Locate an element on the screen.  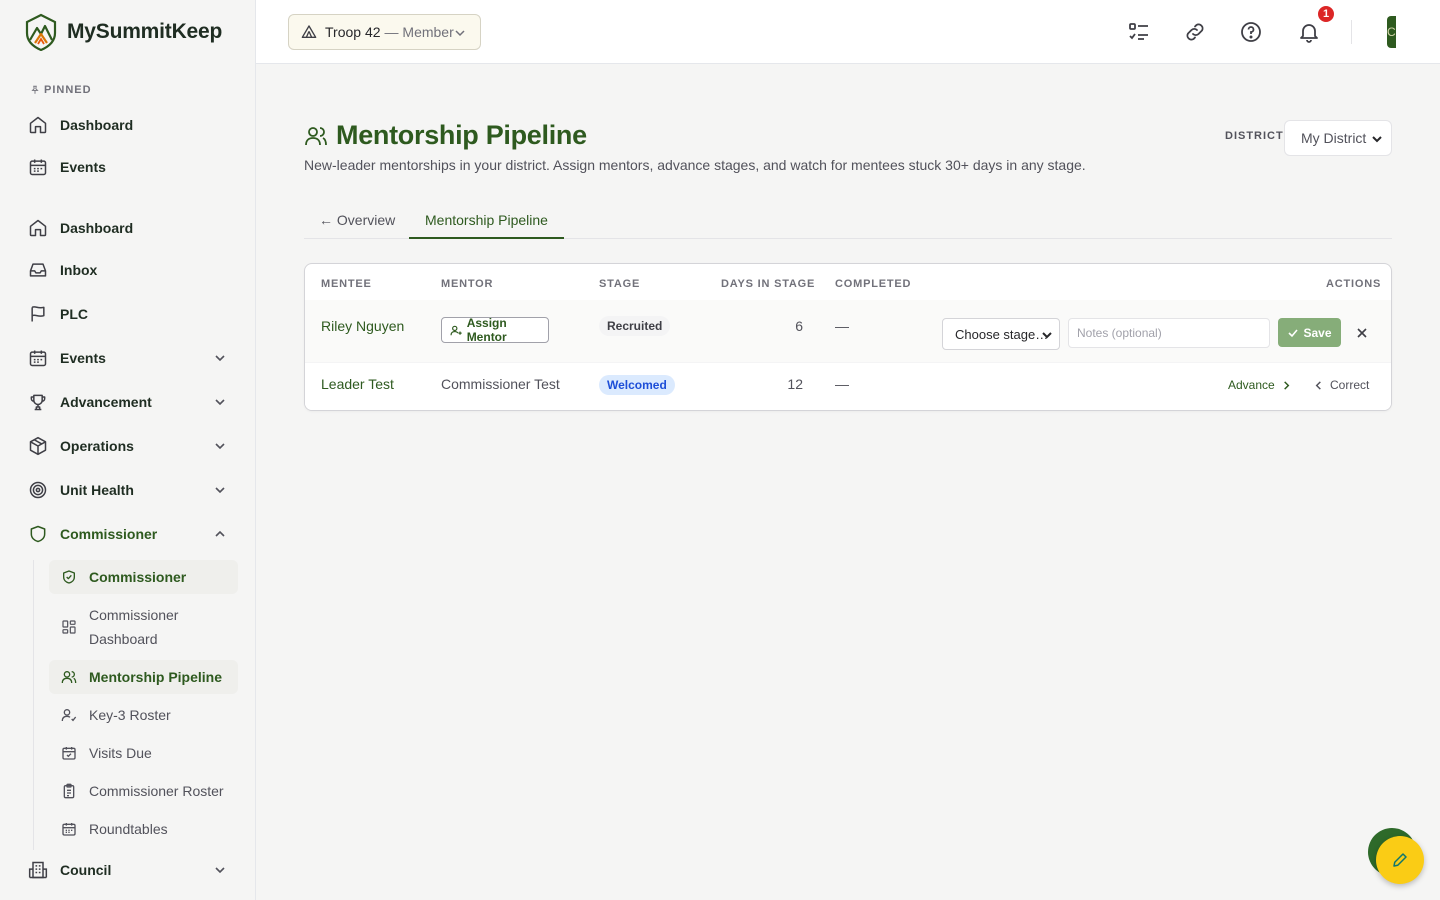
subnav-visits-due: Visits Due is located at coordinates (143, 753).